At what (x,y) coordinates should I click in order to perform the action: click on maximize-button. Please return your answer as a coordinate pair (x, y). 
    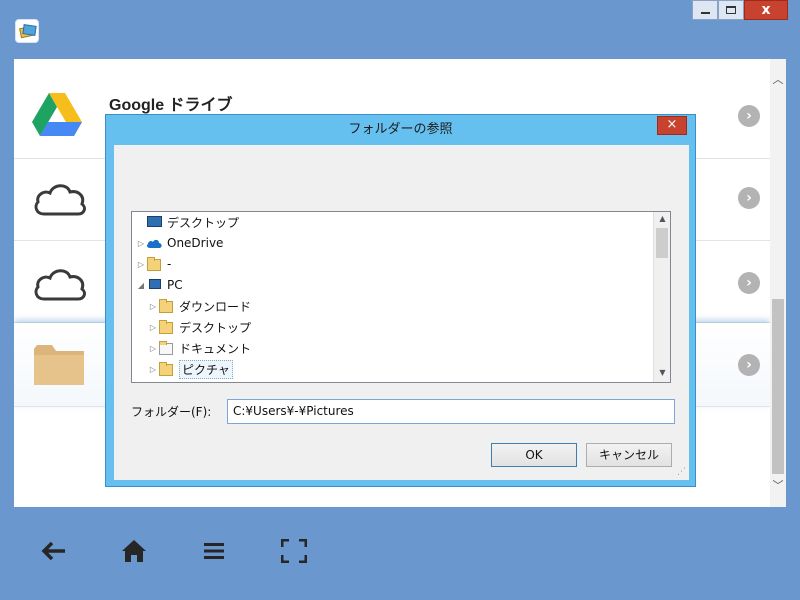
    Looking at the image, I should click on (731, 10).